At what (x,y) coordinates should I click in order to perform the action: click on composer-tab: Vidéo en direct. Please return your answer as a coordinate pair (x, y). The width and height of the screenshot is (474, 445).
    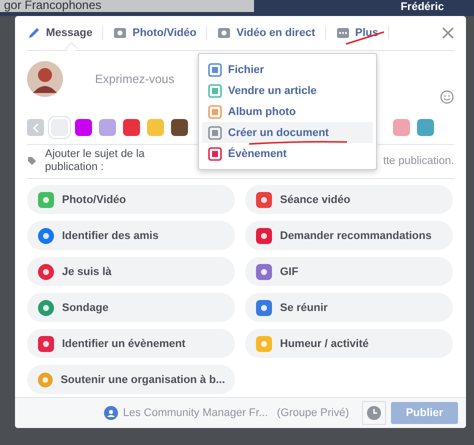
    Looking at the image, I should click on (266, 33).